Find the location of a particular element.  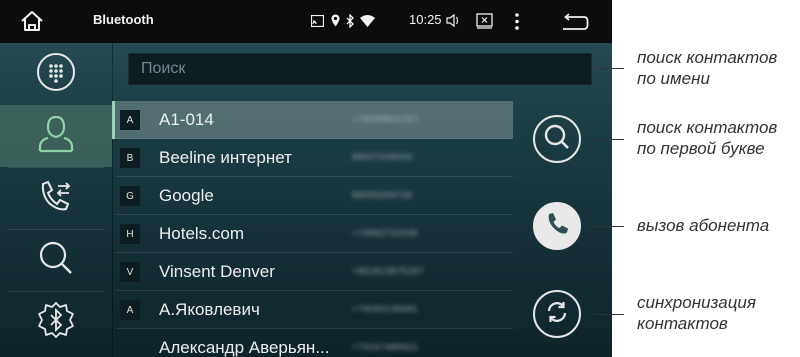

contact-phone: +79055135681 is located at coordinates (385, 309).